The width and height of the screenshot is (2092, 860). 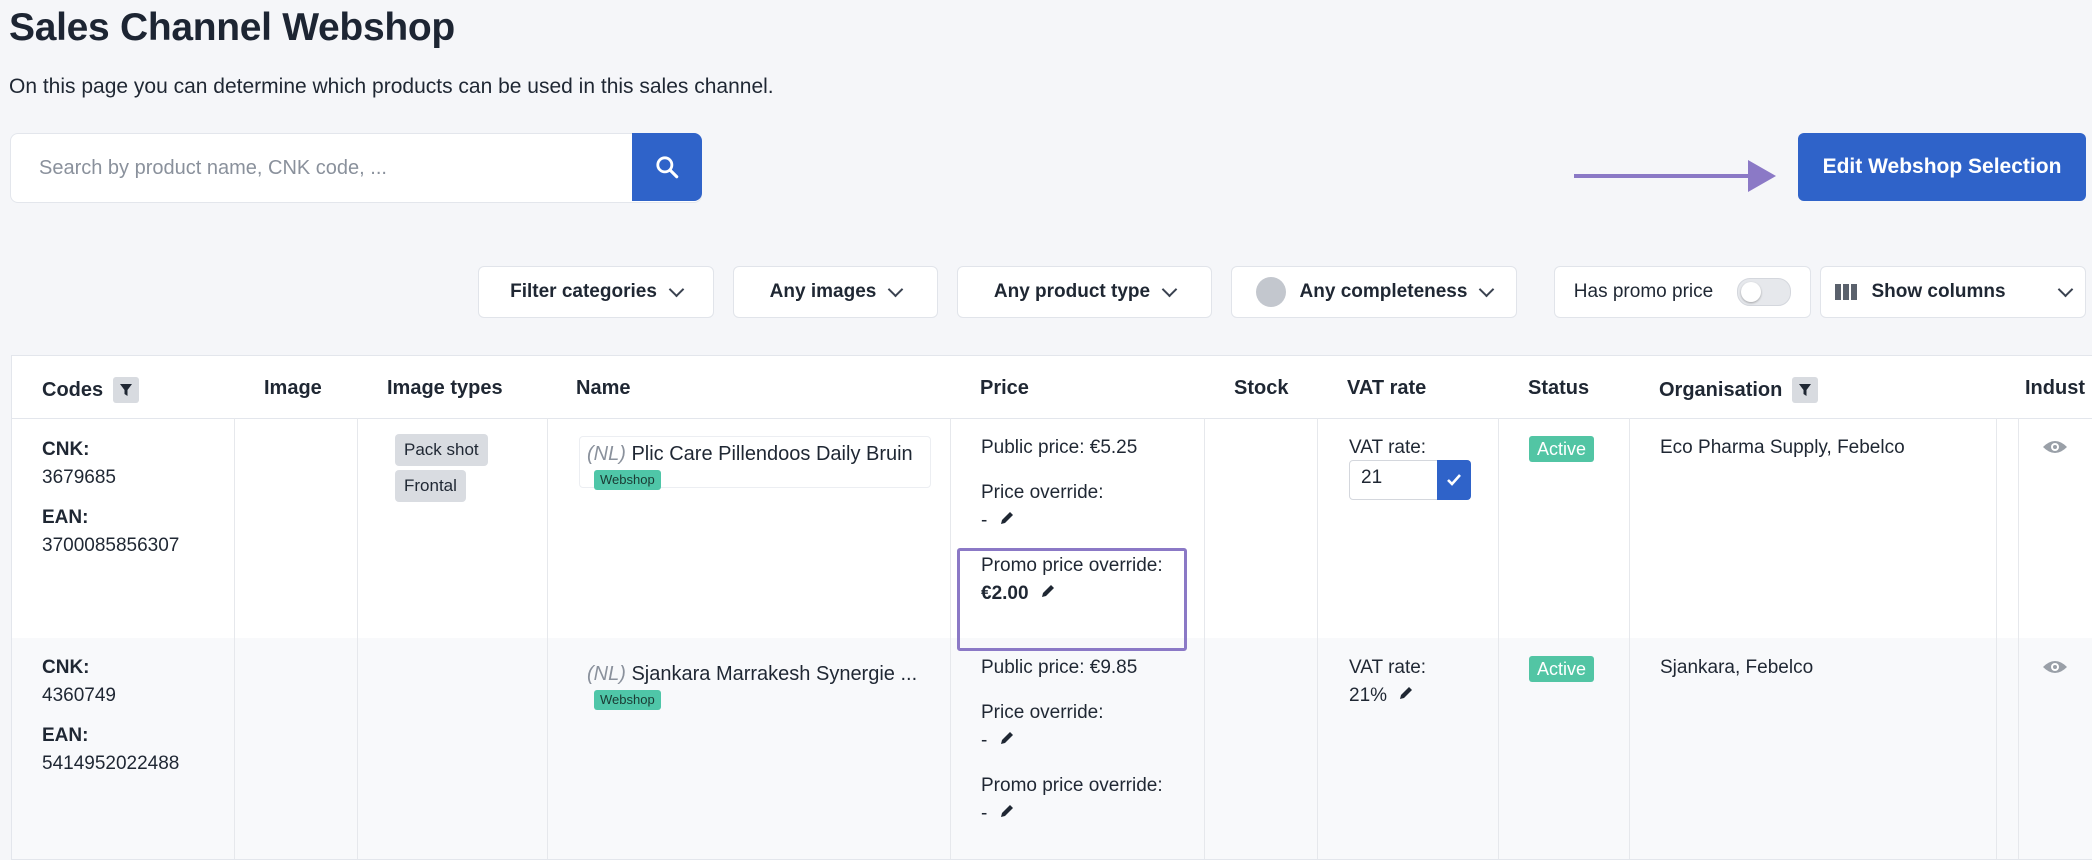 I want to click on completeness-filter-dropdown: Any completeness, so click(x=1374, y=292).